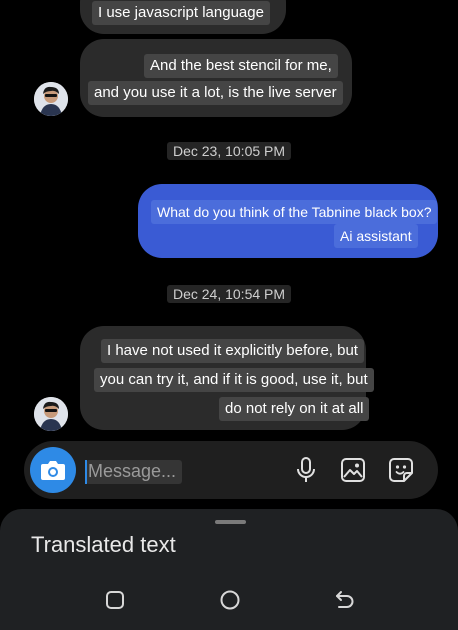 This screenshot has height=630, width=458. What do you see at coordinates (376, 236) in the screenshot?
I see `message-text-line: Ai assistant` at bounding box center [376, 236].